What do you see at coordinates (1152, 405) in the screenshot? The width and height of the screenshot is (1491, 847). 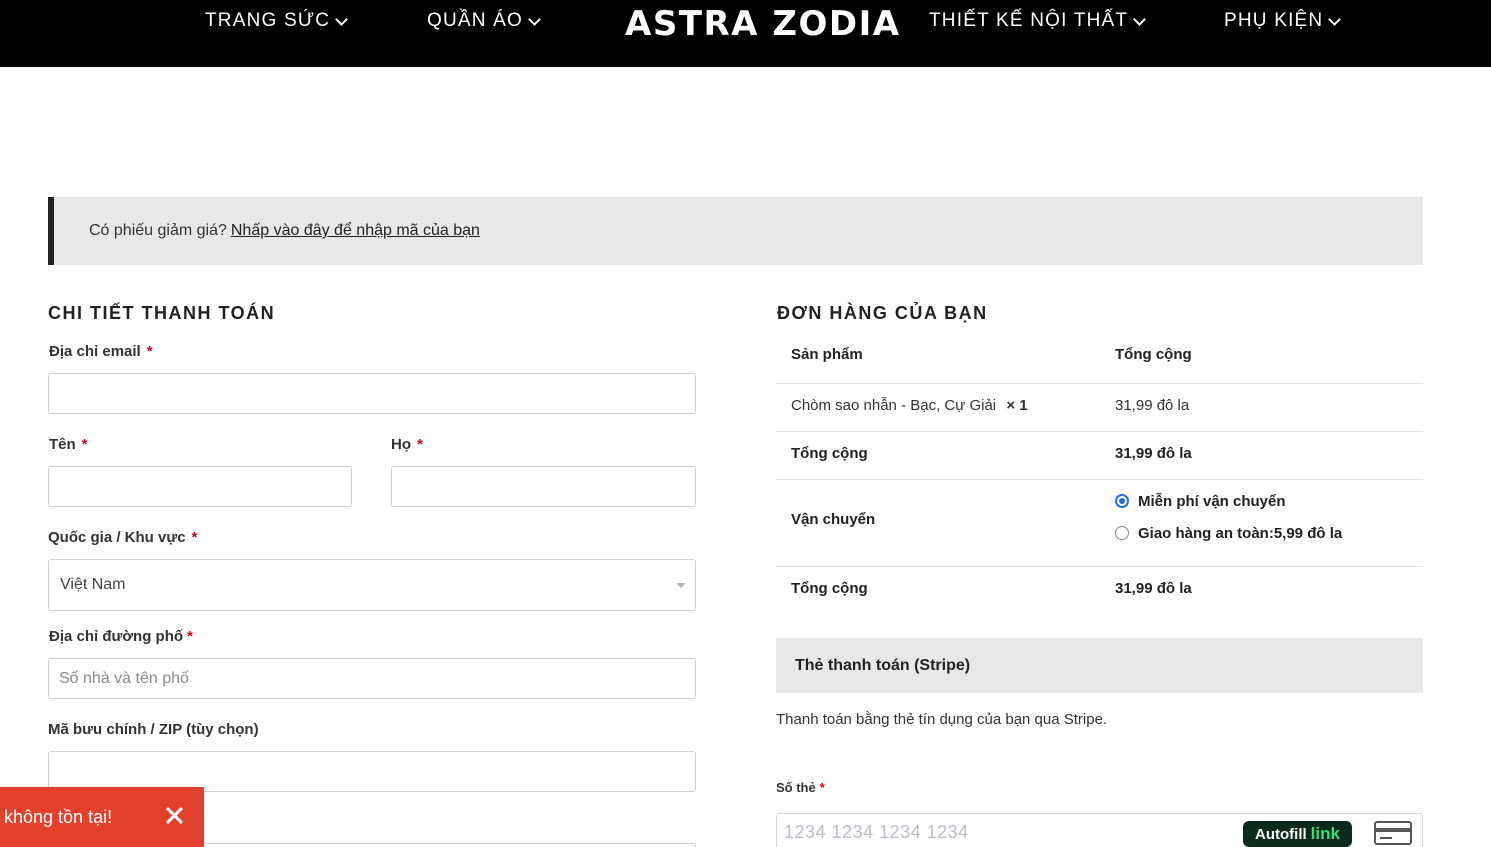 I see `item-price: 31,99 đô la` at bounding box center [1152, 405].